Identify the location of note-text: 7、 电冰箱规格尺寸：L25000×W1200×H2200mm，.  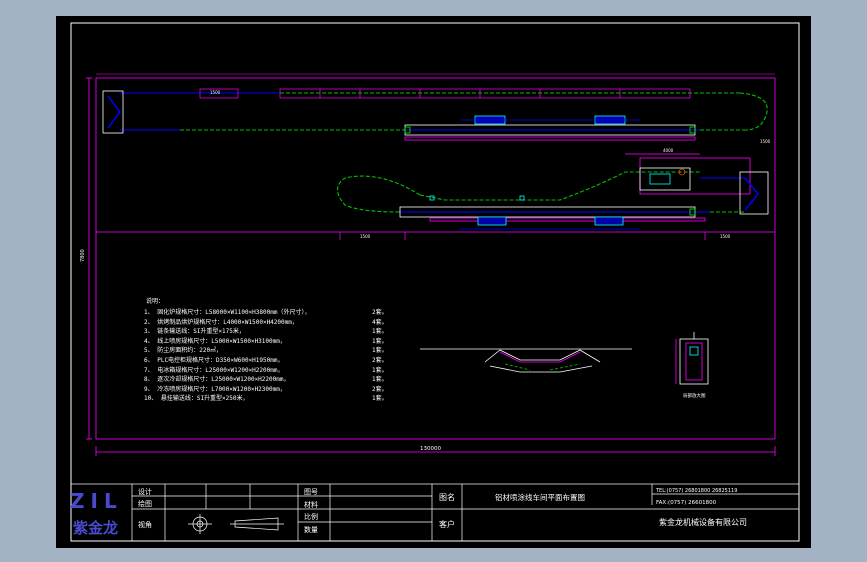
(214, 370).